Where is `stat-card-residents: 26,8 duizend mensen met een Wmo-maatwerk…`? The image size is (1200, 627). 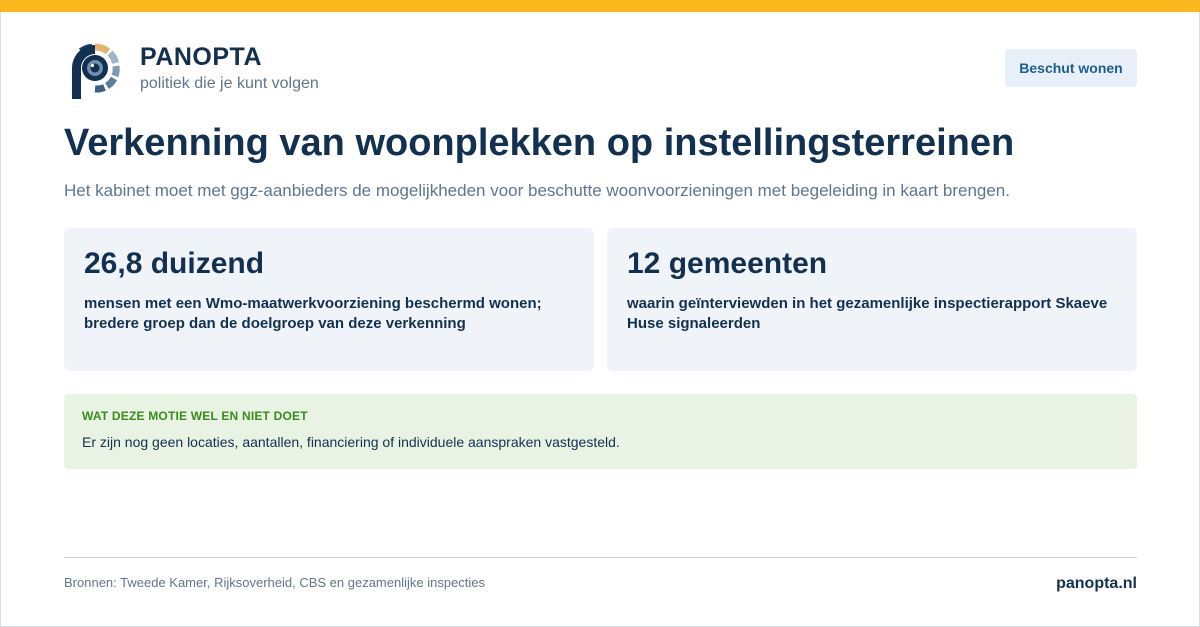 stat-card-residents: 26,8 duizend mensen met een Wmo-maatwerk… is located at coordinates (329, 299).